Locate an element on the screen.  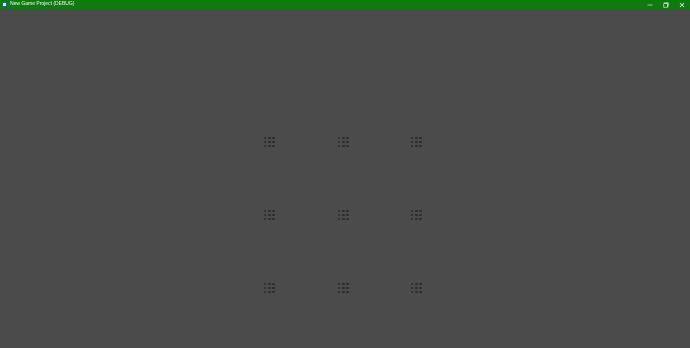
close-icon is located at coordinates (682, 4).